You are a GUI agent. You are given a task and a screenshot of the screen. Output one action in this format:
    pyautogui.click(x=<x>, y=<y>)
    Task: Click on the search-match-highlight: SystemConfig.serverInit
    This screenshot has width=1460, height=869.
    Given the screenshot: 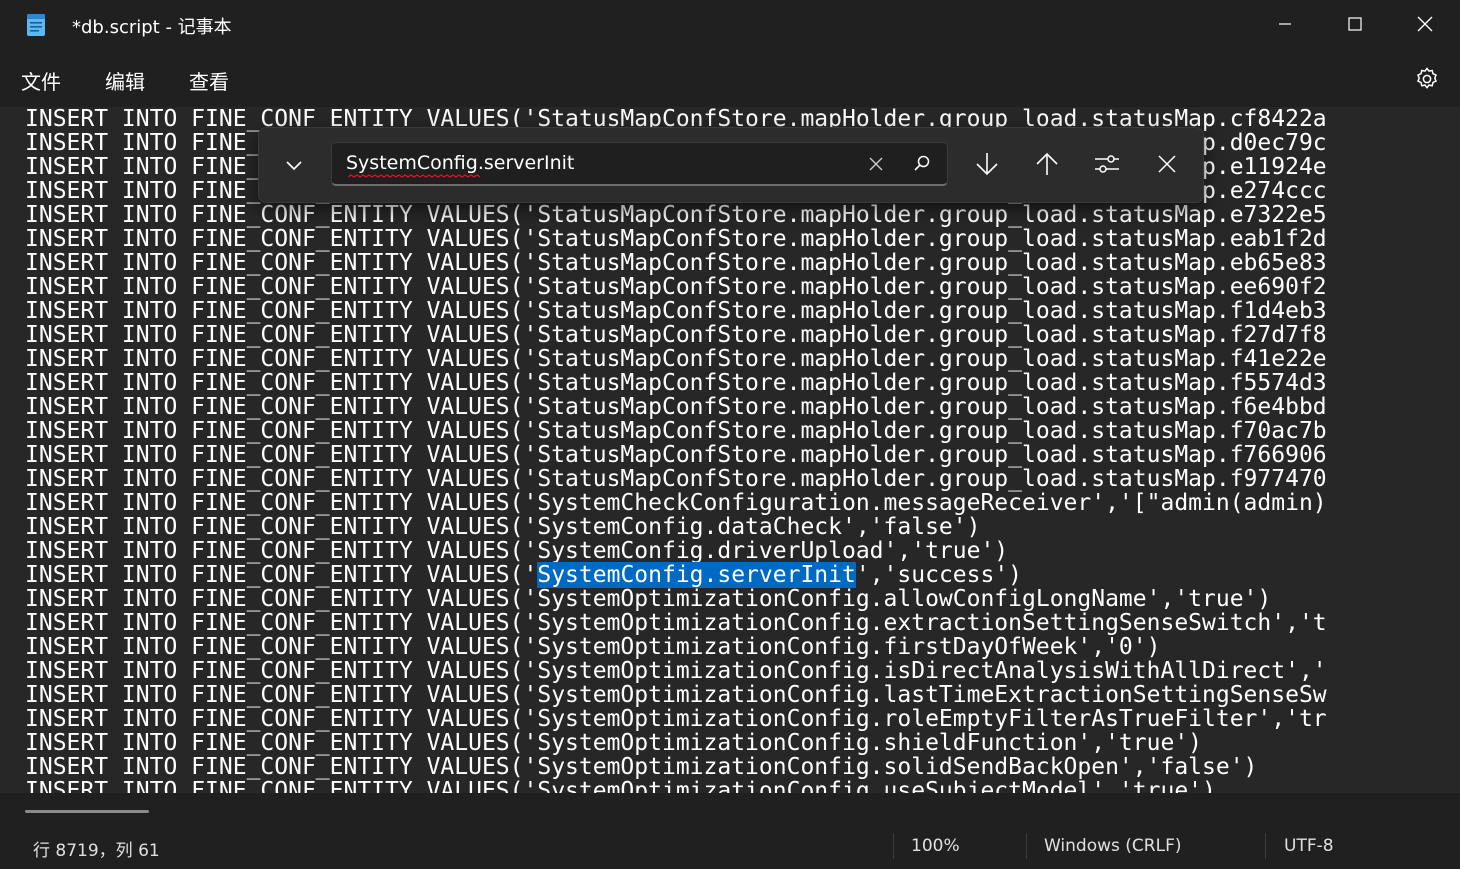 What is the action you would take?
    pyautogui.click(x=696, y=575)
    